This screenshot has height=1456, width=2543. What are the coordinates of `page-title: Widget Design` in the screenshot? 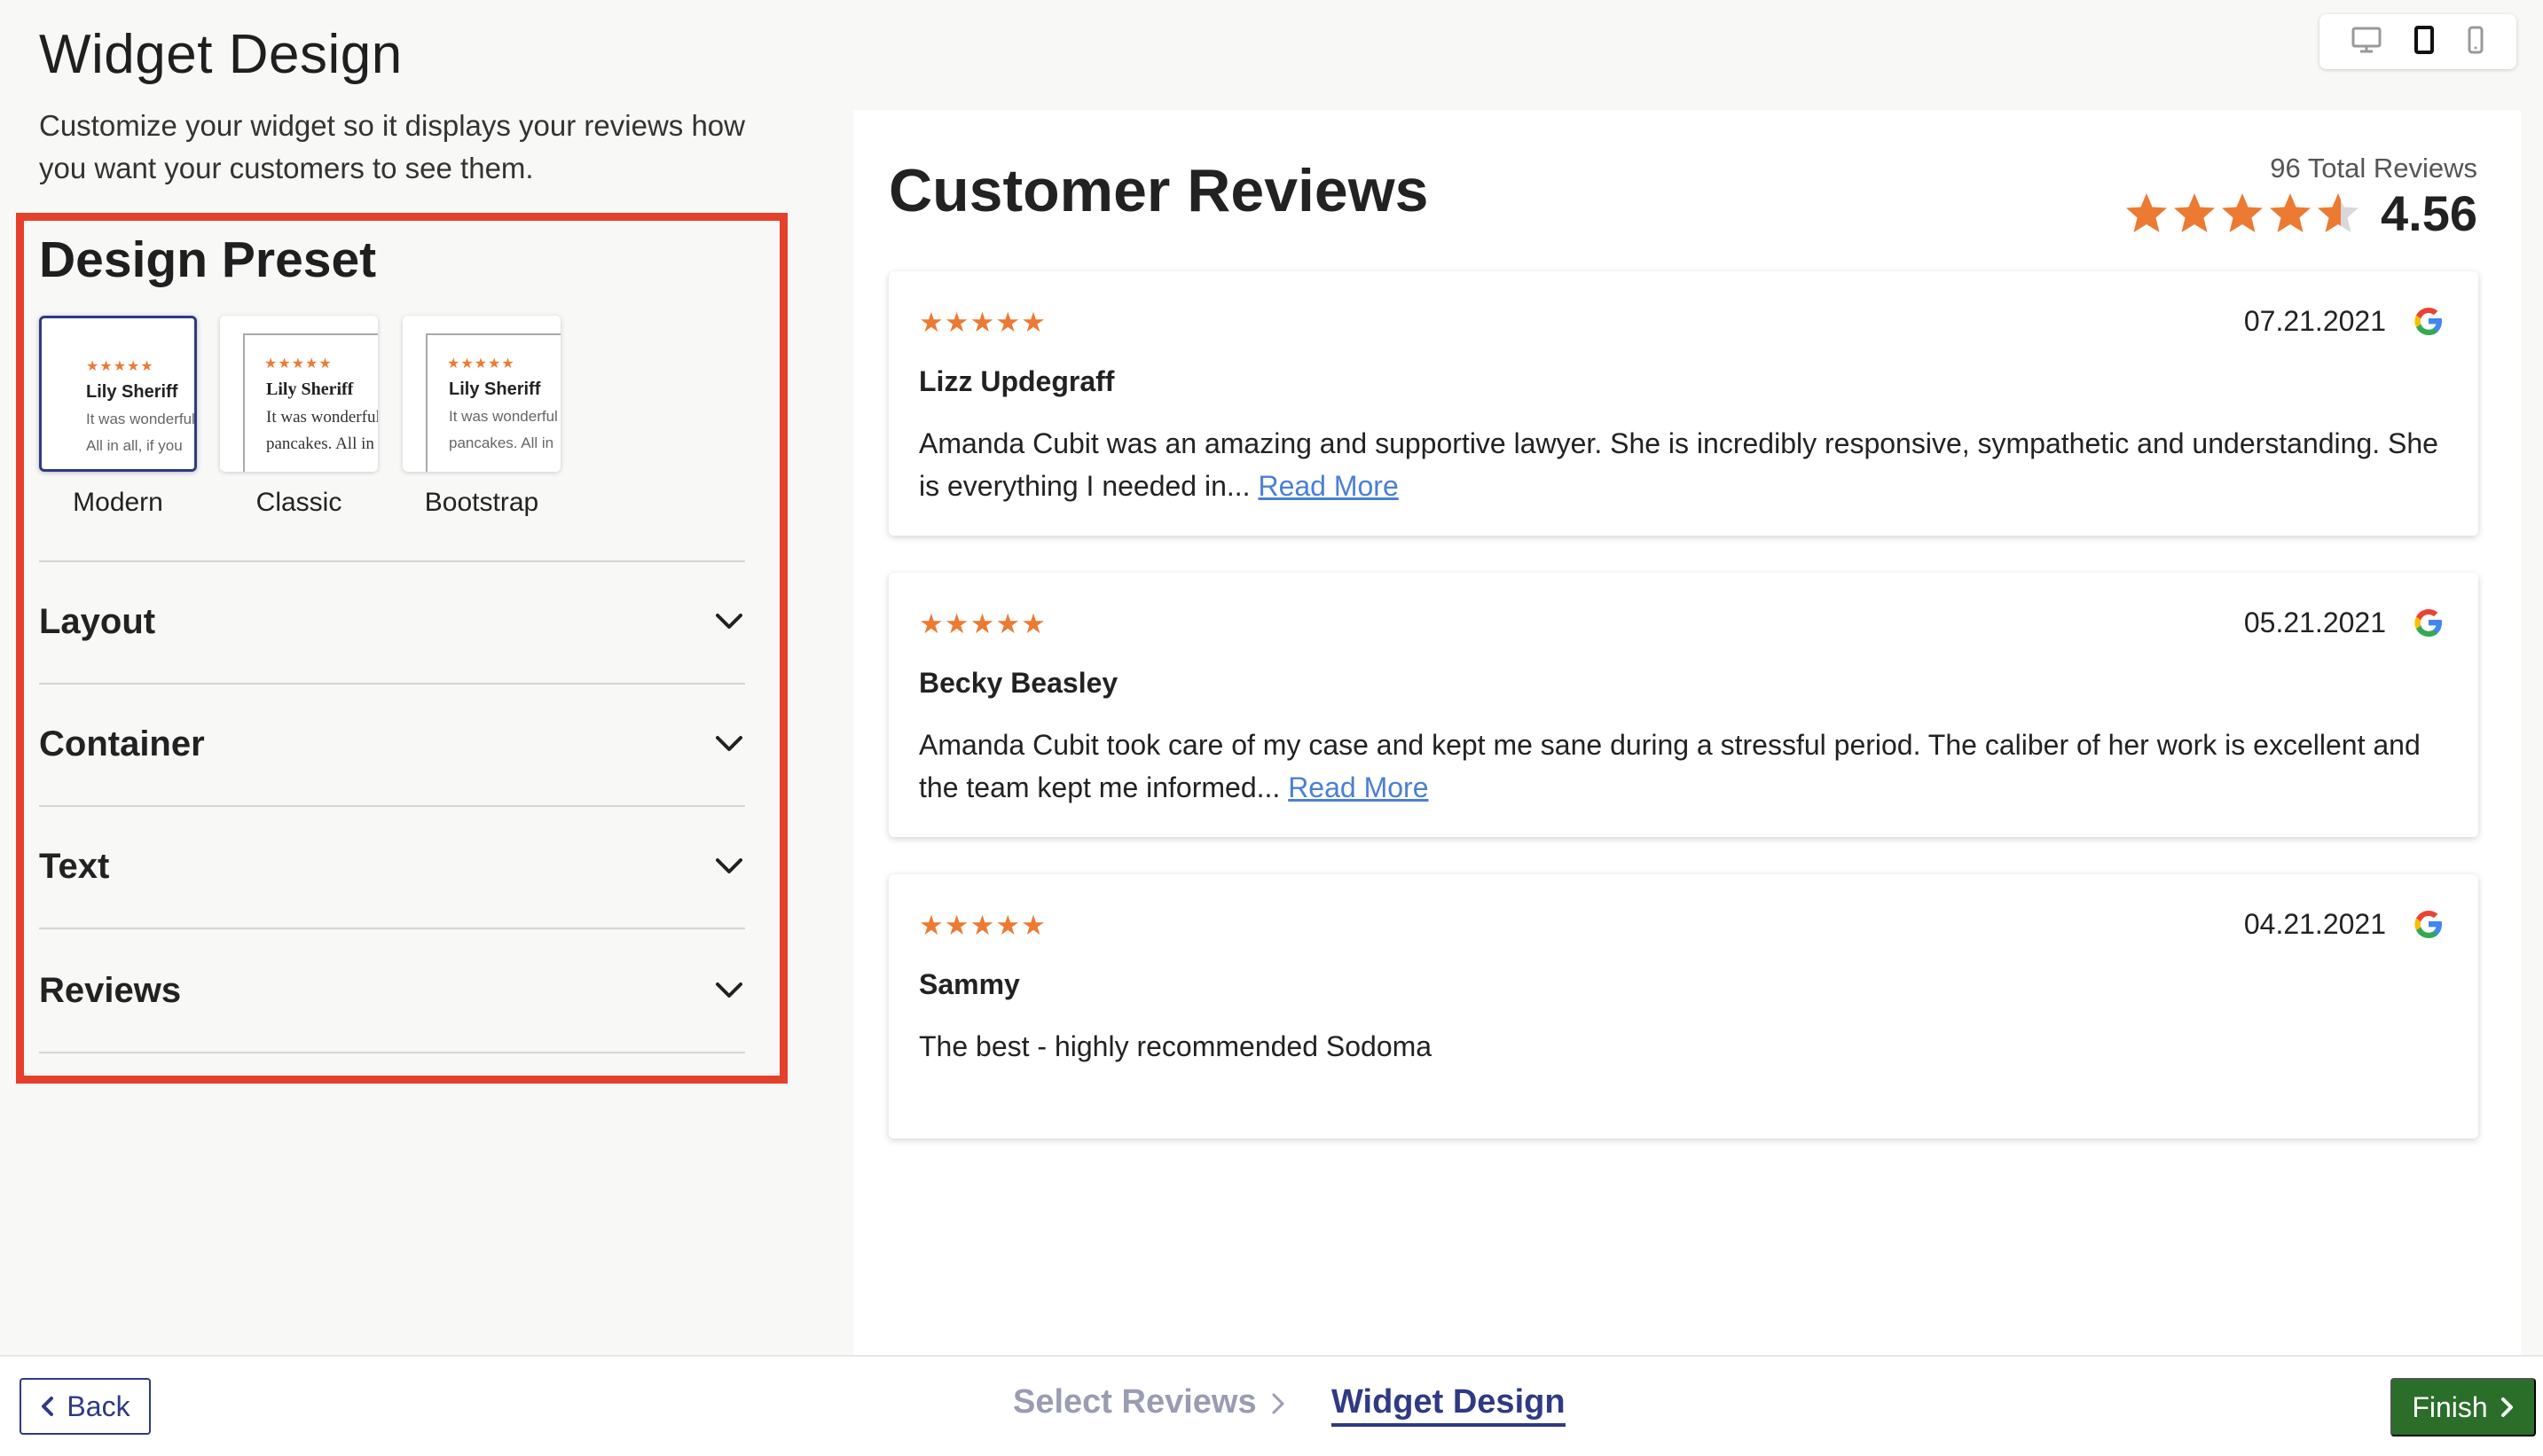 It's located at (221, 54).